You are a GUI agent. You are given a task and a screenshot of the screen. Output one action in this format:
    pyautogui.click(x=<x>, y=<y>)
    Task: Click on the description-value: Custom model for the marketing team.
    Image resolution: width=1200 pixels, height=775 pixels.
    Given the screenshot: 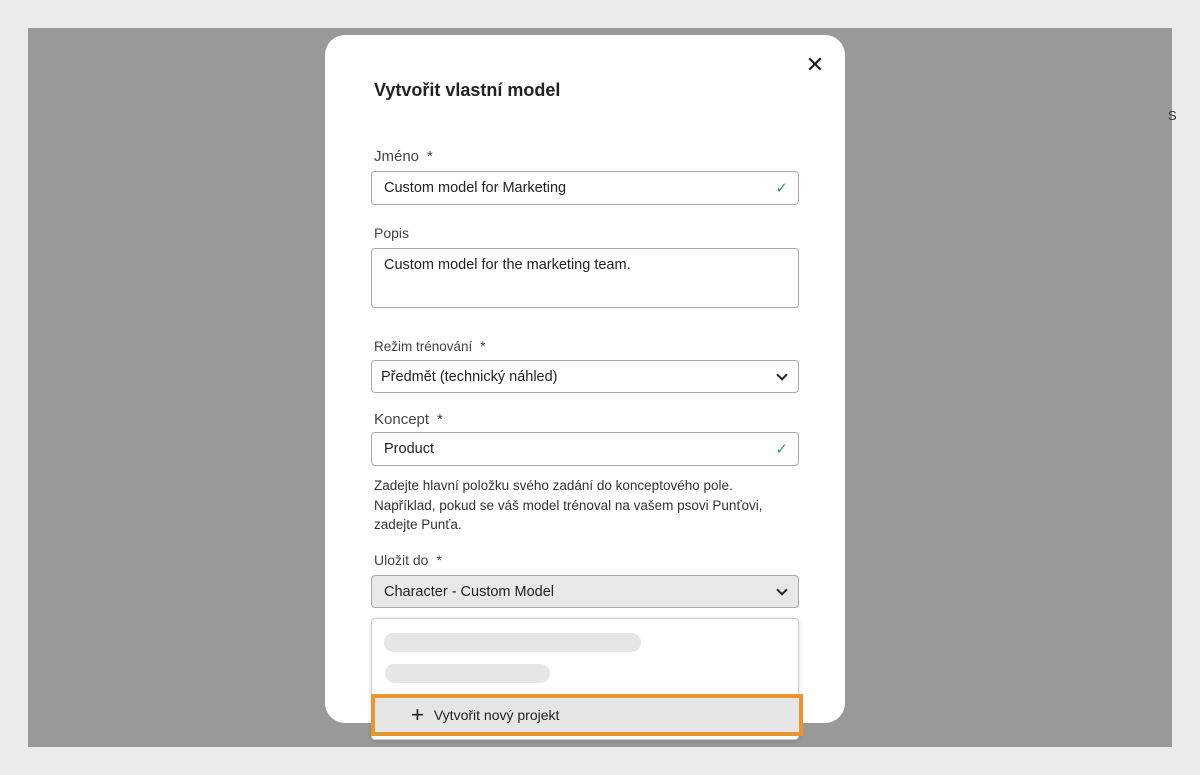 What is the action you would take?
    pyautogui.click(x=507, y=265)
    